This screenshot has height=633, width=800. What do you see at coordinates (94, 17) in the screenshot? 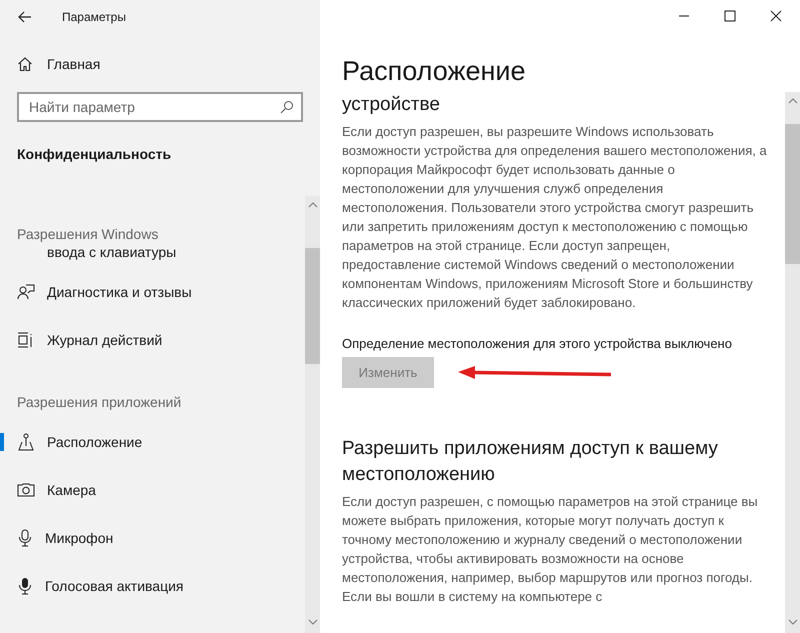
I see `window-title: Параметры` at bounding box center [94, 17].